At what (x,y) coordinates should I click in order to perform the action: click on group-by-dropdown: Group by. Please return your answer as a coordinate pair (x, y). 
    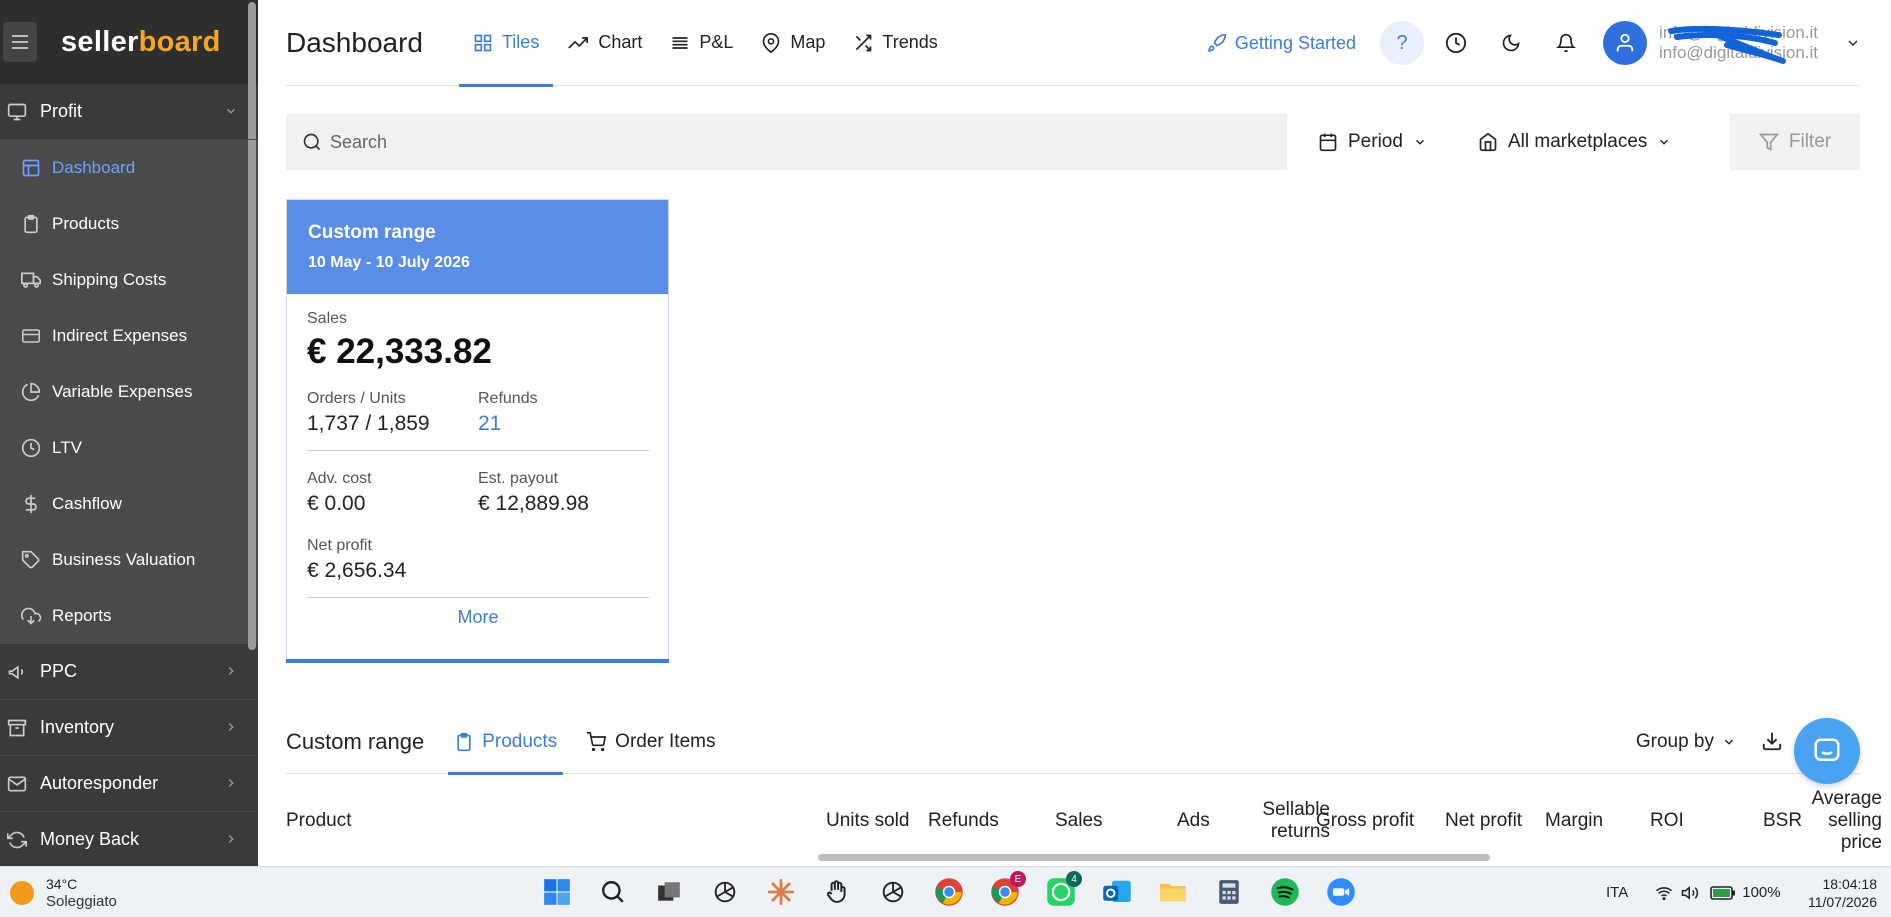
    Looking at the image, I should click on (1686, 742).